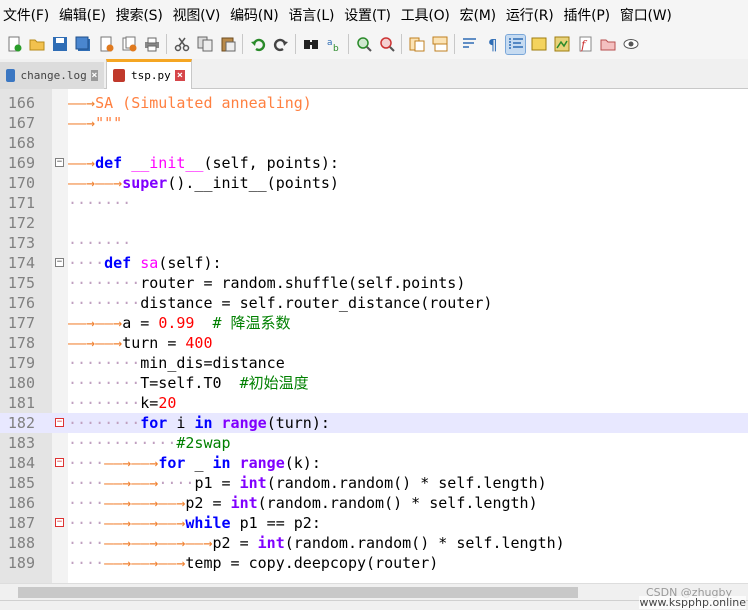  I want to click on line-number: 180, so click(21, 383).